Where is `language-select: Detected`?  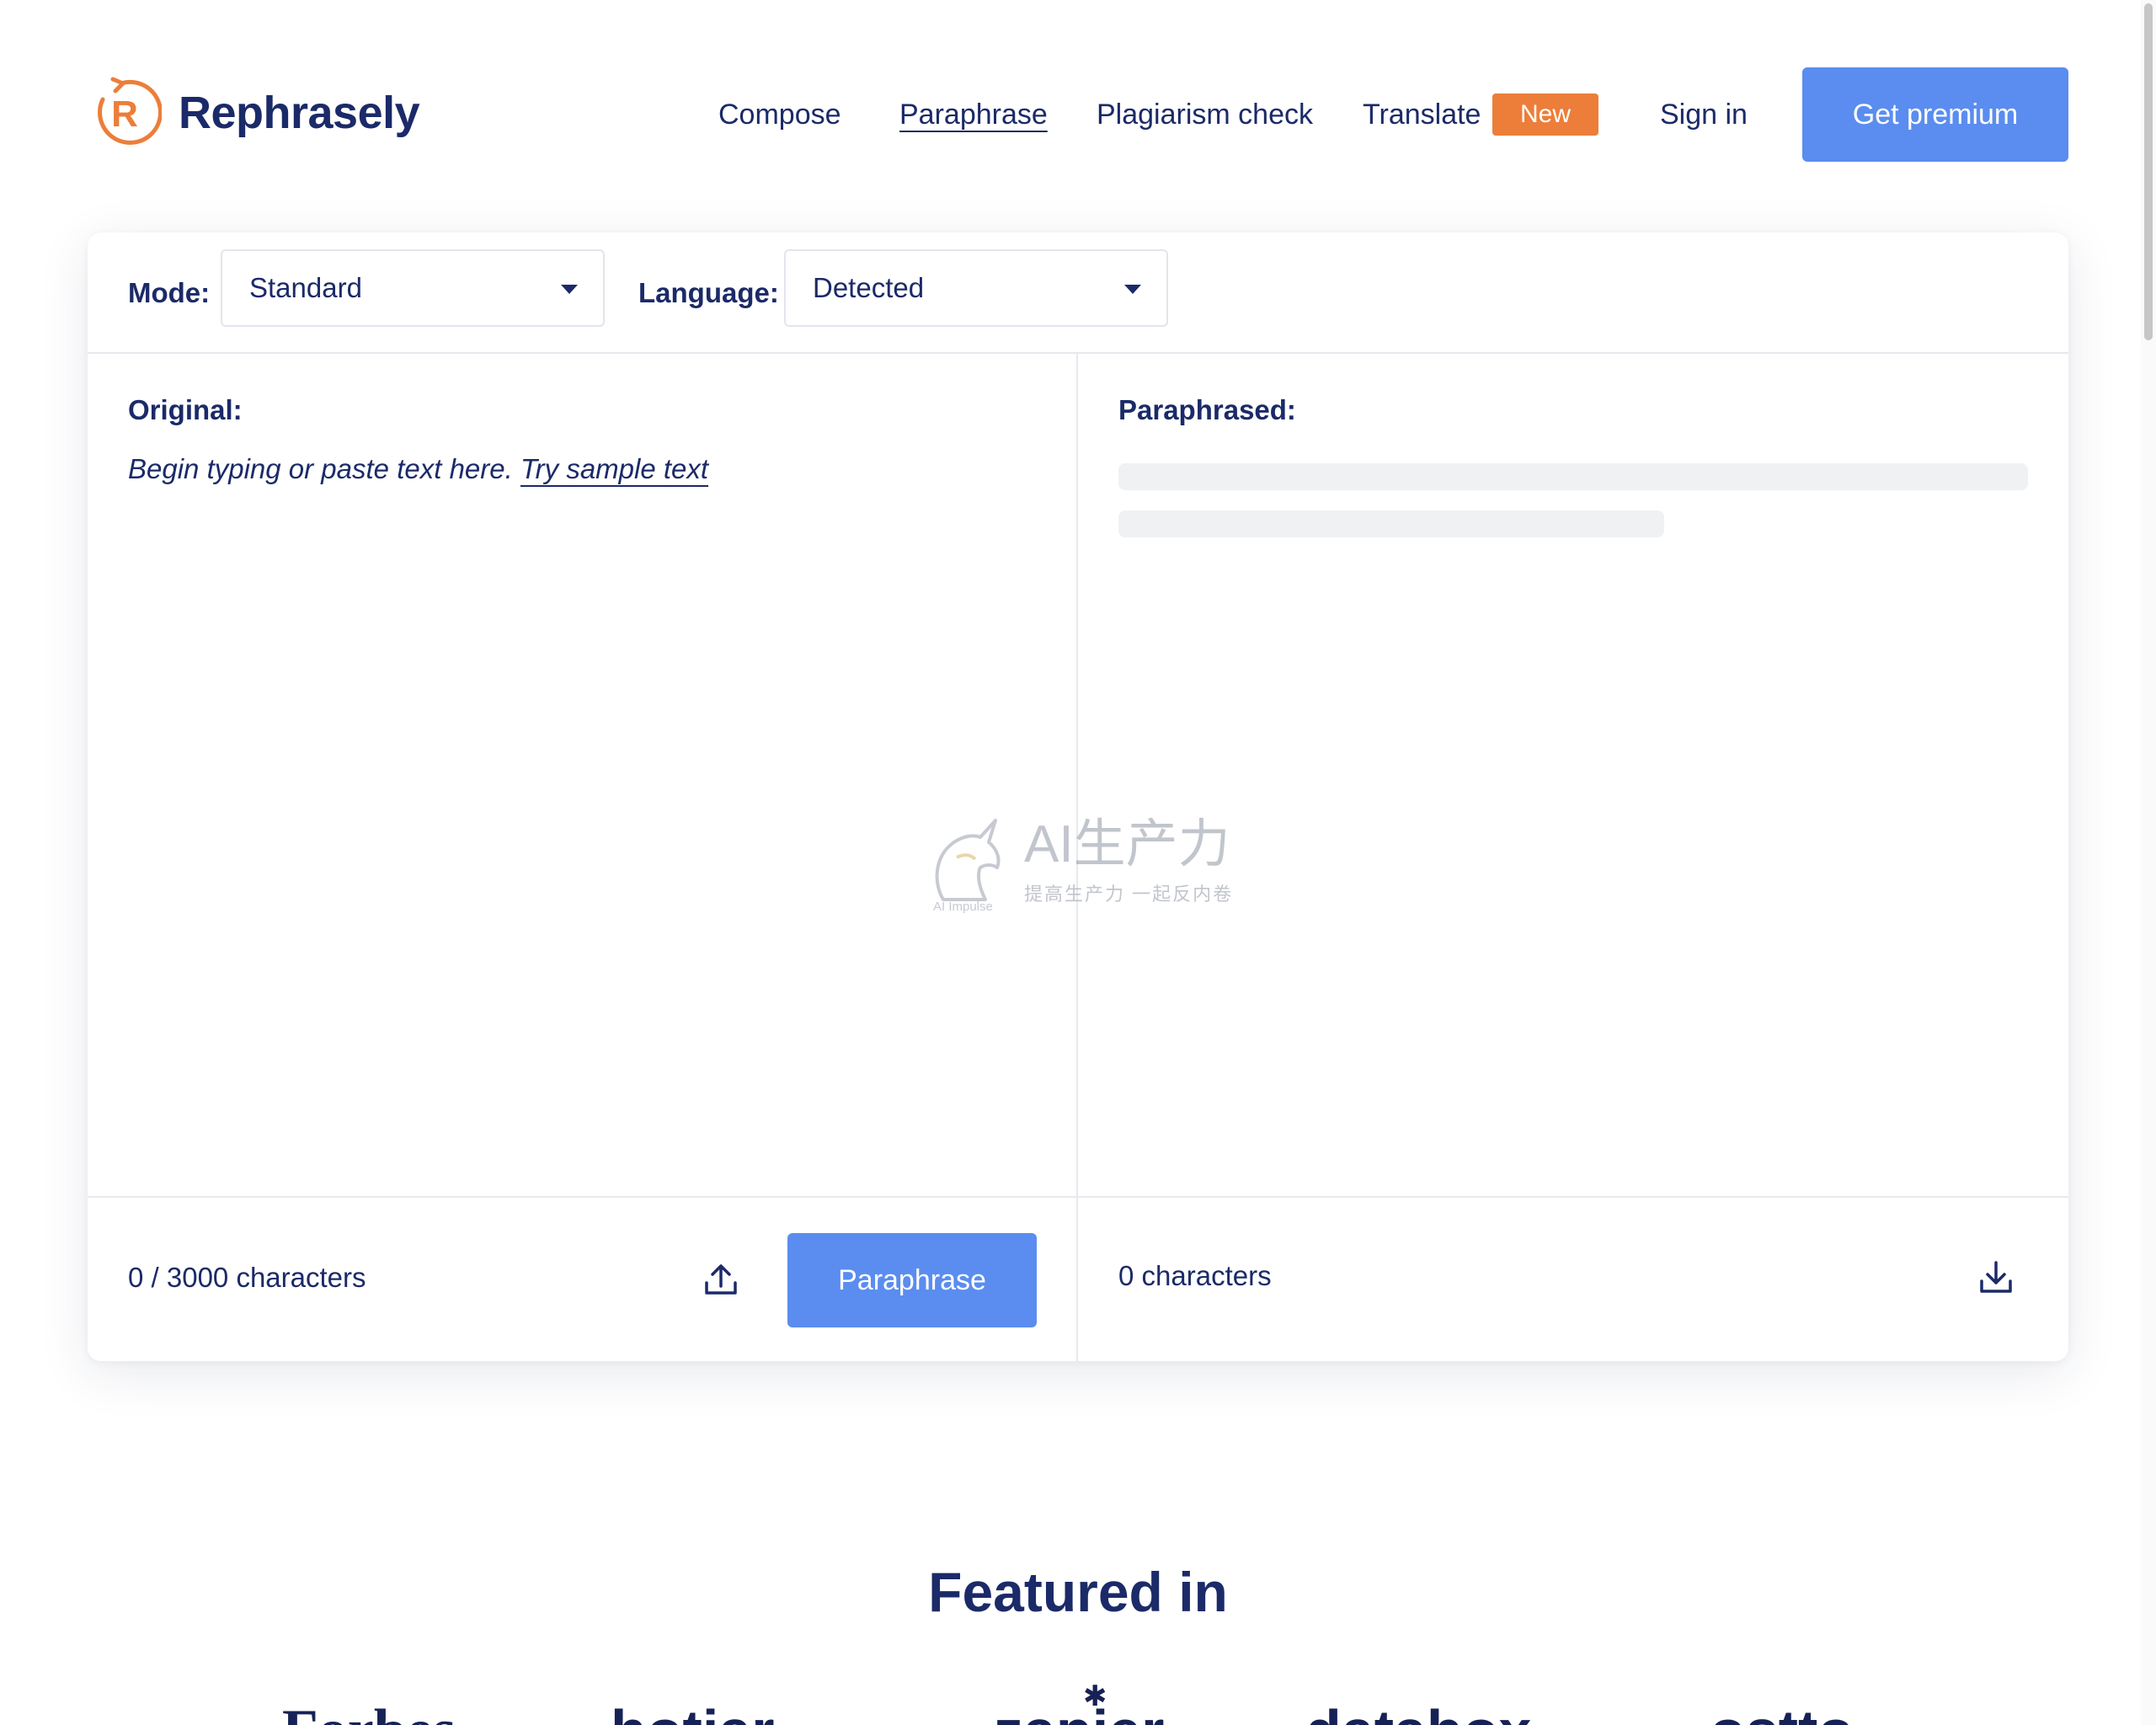
language-select: Detected is located at coordinates (976, 288).